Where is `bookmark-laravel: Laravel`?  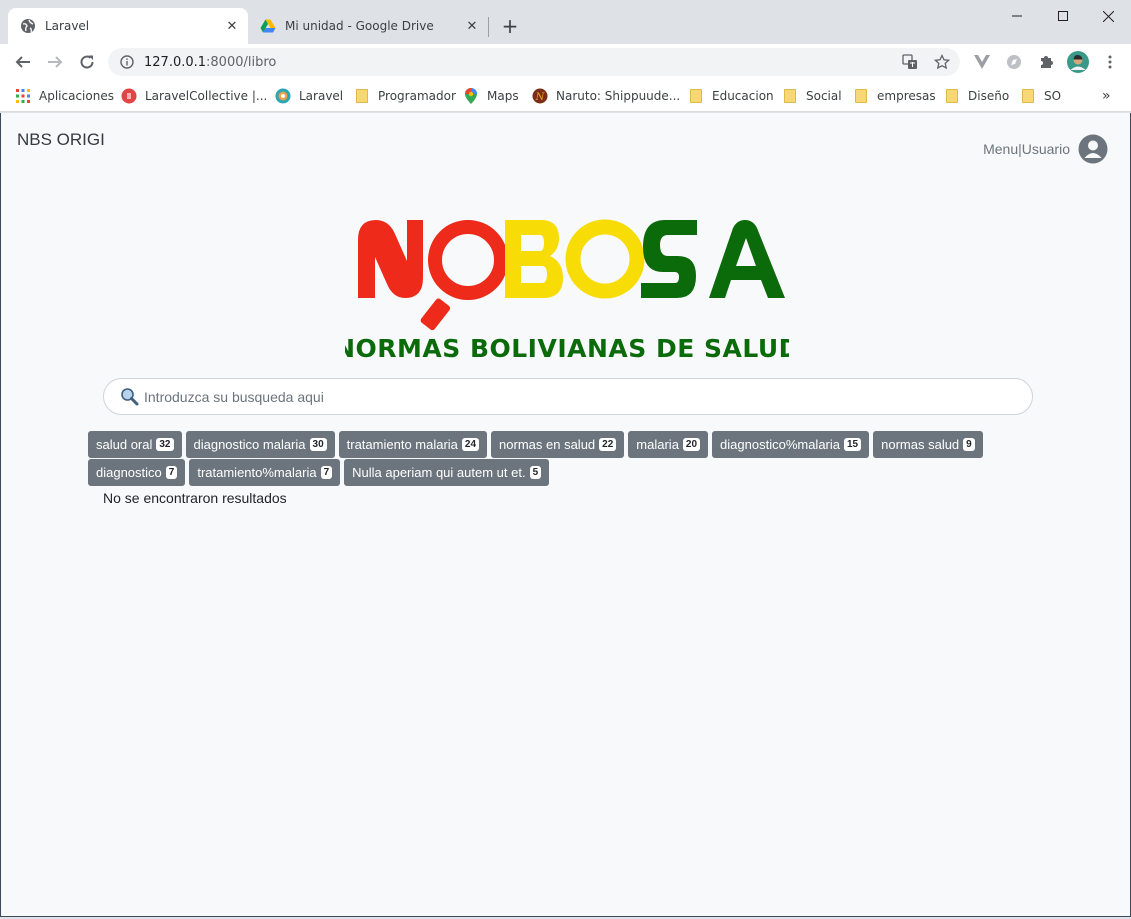 bookmark-laravel: Laravel is located at coordinates (309, 96).